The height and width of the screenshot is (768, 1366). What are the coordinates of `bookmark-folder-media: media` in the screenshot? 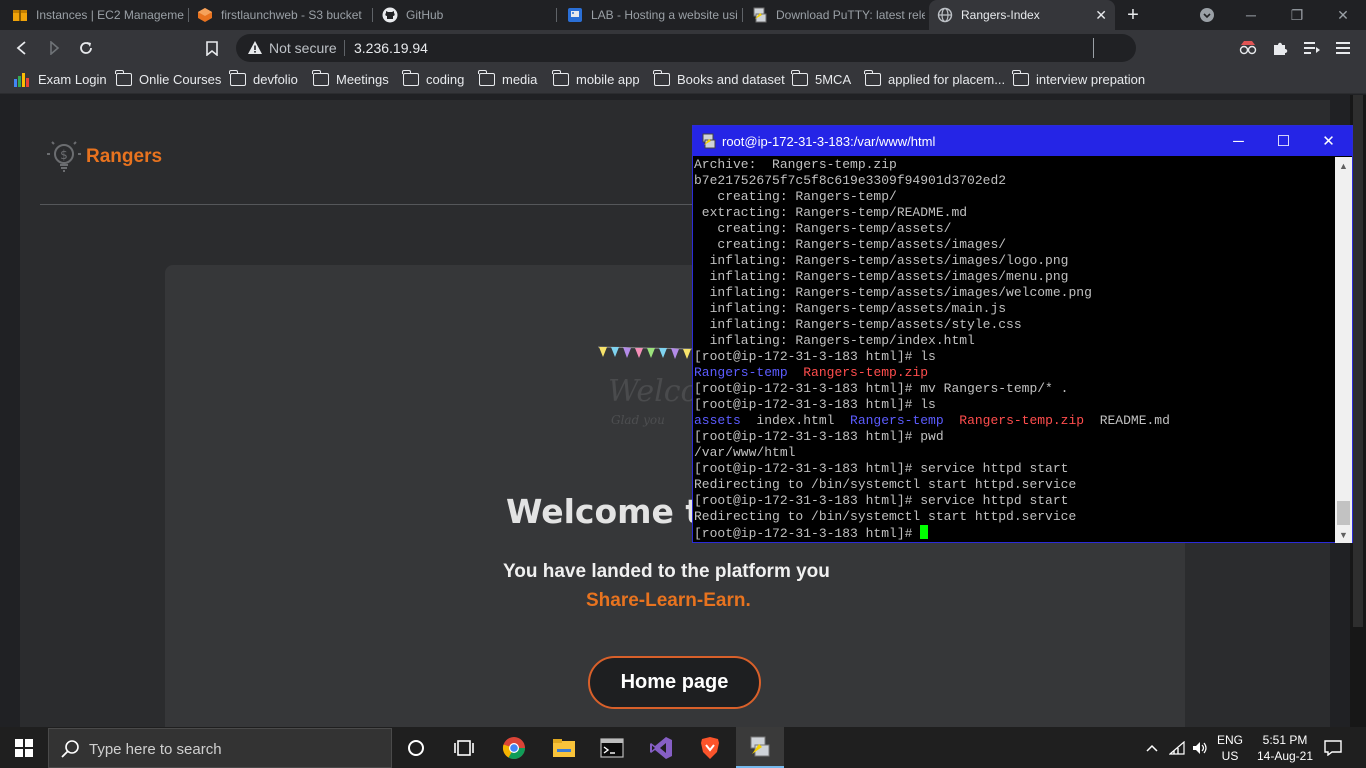 It's located at (508, 78).